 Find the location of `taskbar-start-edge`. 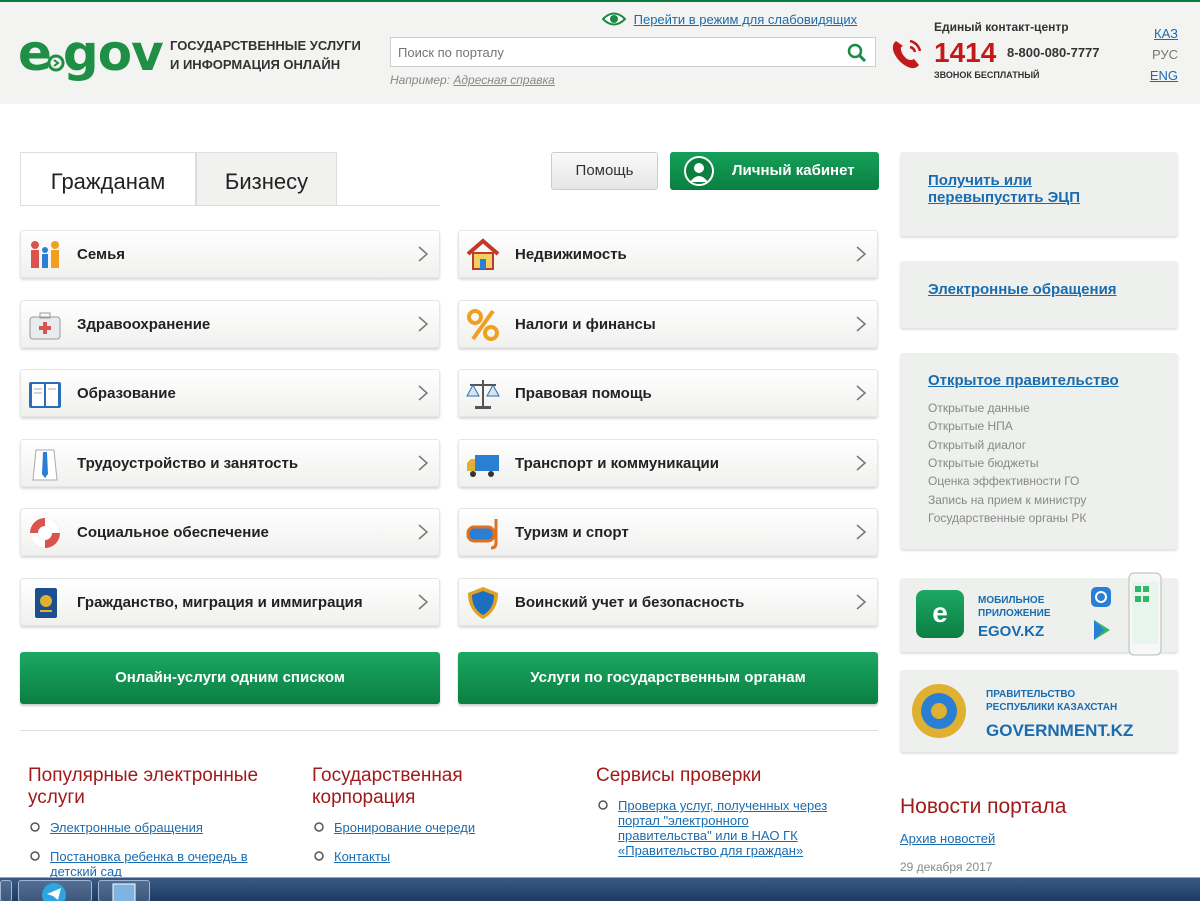

taskbar-start-edge is located at coordinates (6, 890).